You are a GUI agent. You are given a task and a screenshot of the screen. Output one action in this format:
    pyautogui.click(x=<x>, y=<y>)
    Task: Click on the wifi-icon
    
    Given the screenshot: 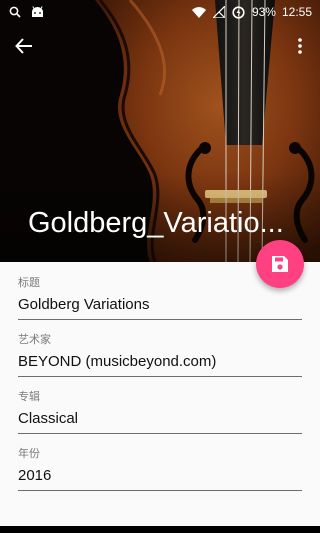 What is the action you would take?
    pyautogui.click(x=198, y=12)
    